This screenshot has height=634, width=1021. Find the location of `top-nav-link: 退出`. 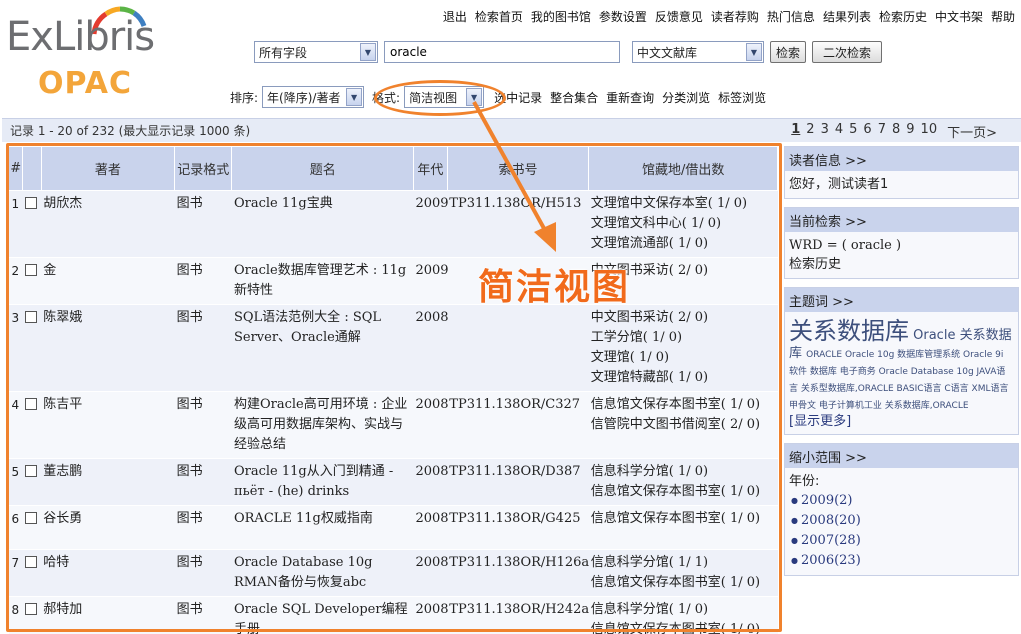

top-nav-link: 退出 is located at coordinates (455, 16).